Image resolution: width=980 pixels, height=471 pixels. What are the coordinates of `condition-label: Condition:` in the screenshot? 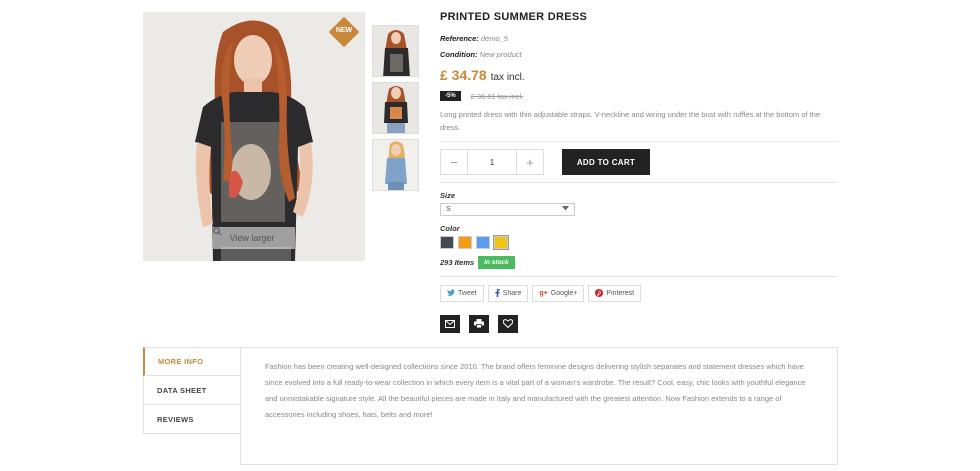 It's located at (459, 54).